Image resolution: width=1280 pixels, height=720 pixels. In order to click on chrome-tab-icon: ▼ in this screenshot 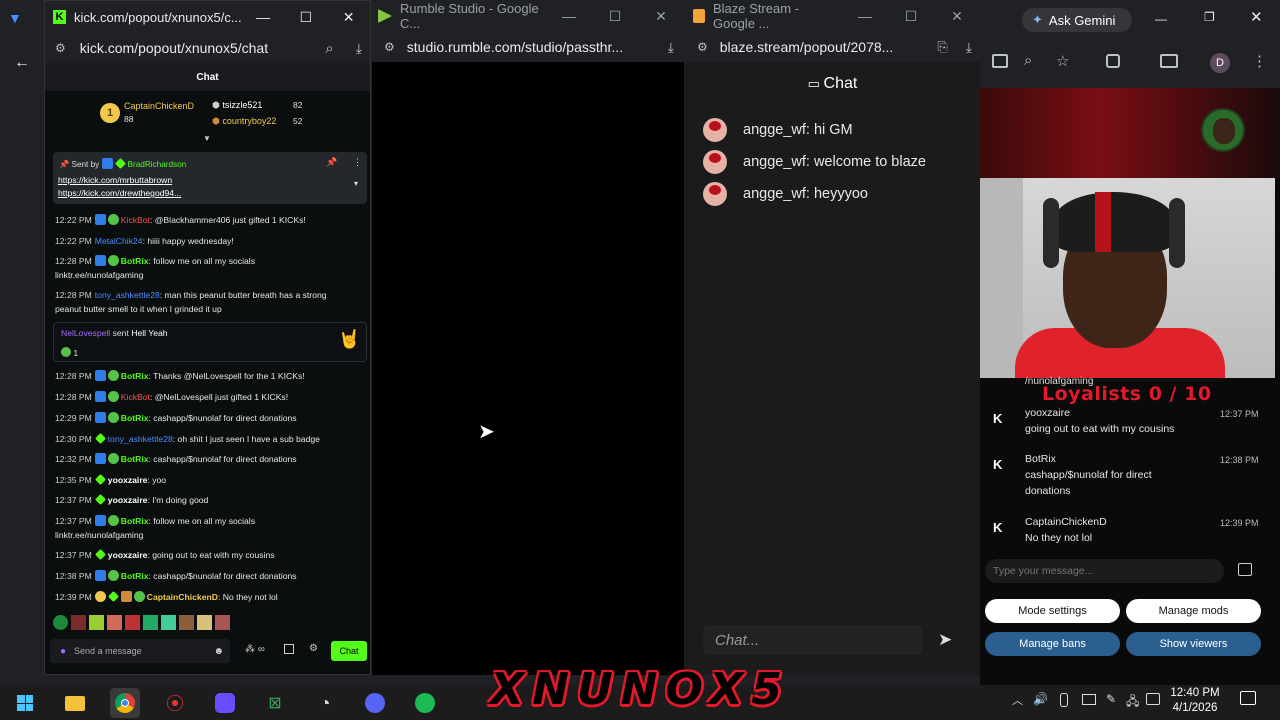, I will do `click(15, 18)`.